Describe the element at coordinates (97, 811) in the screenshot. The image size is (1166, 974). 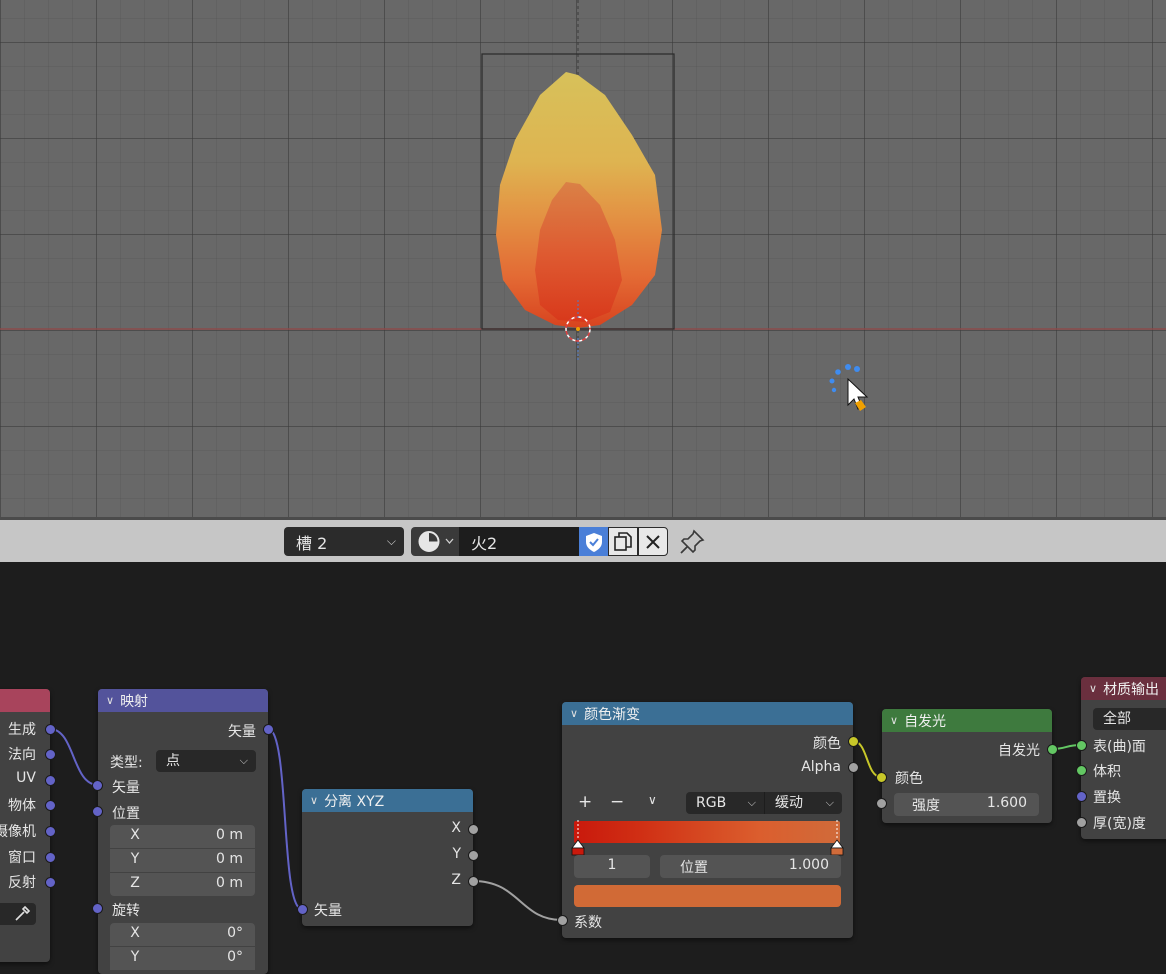
I see `socket-mapping-location-in` at that location.